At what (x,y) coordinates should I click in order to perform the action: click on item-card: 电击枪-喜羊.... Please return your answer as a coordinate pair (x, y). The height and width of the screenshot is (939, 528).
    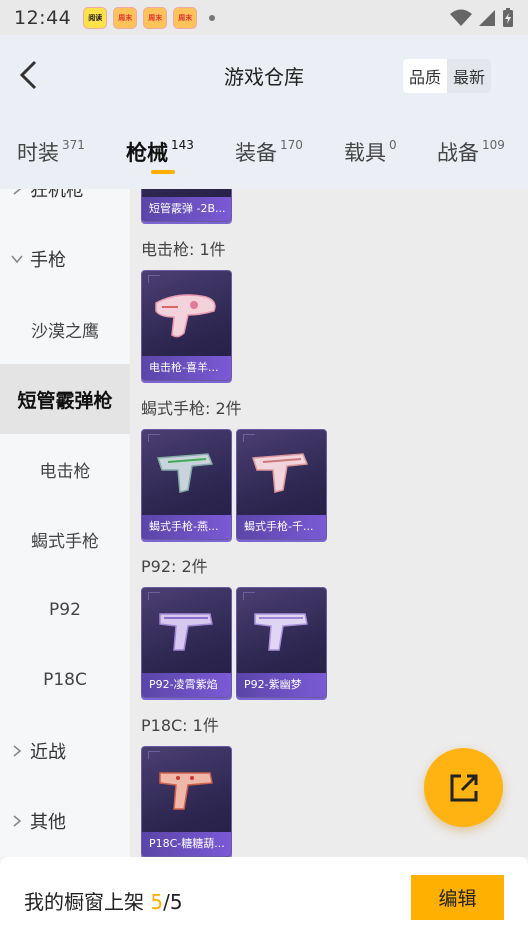
    Looking at the image, I should click on (186, 325).